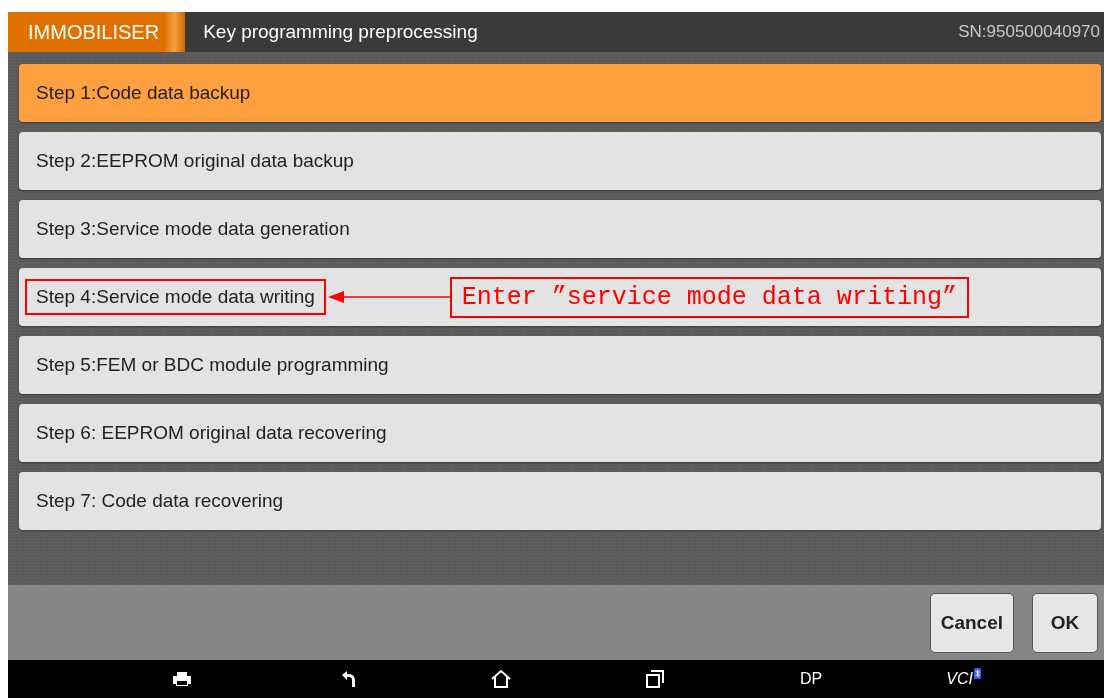 The width and height of the screenshot is (1104, 698). I want to click on step-item: Step 3:Service mode data generation, so click(560, 229).